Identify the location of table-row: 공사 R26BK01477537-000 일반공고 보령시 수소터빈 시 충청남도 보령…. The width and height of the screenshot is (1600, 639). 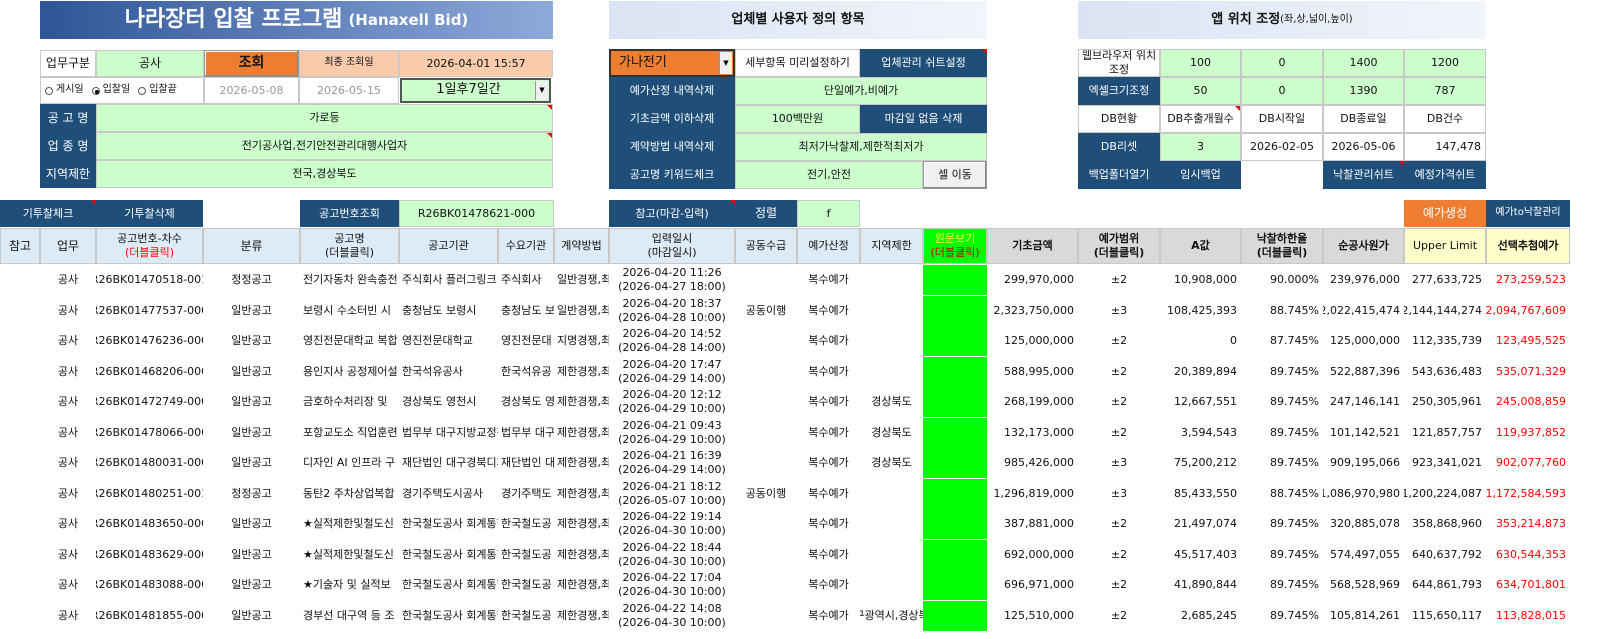
(800, 310).